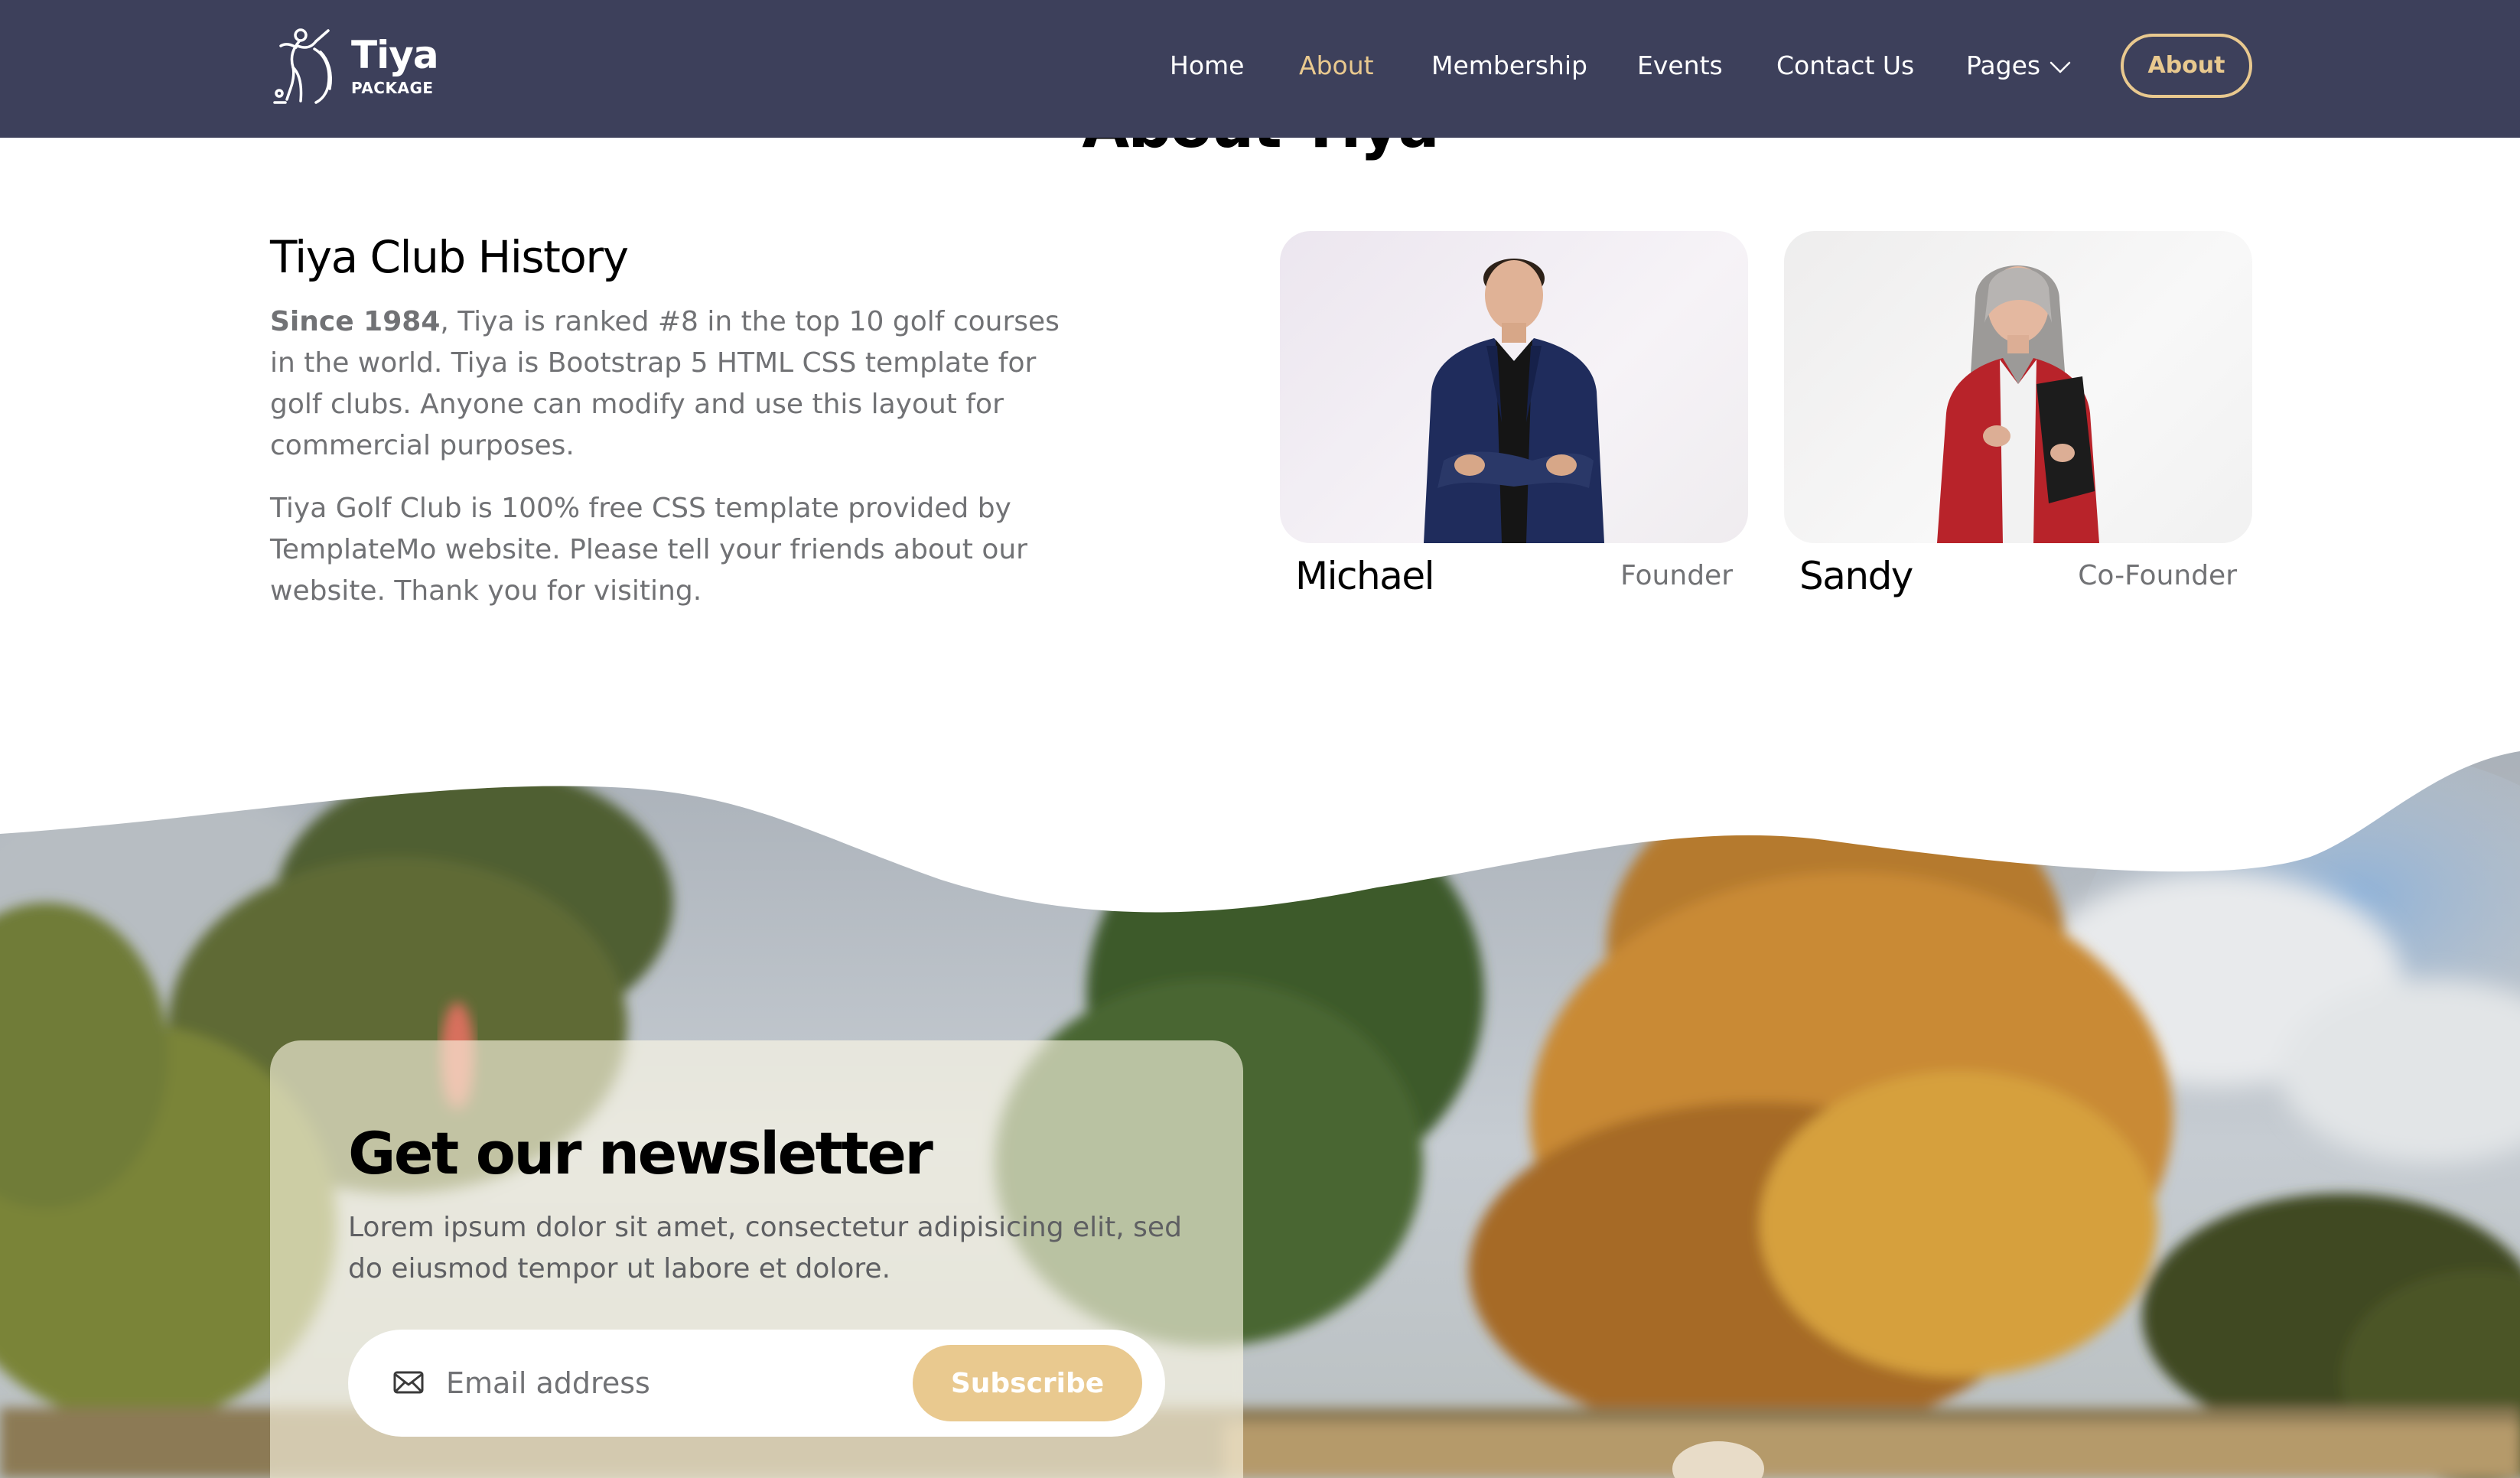 Image resolution: width=2520 pixels, height=1478 pixels. What do you see at coordinates (2018, 404) in the screenshot?
I see `woman-portrait-image` at bounding box center [2018, 404].